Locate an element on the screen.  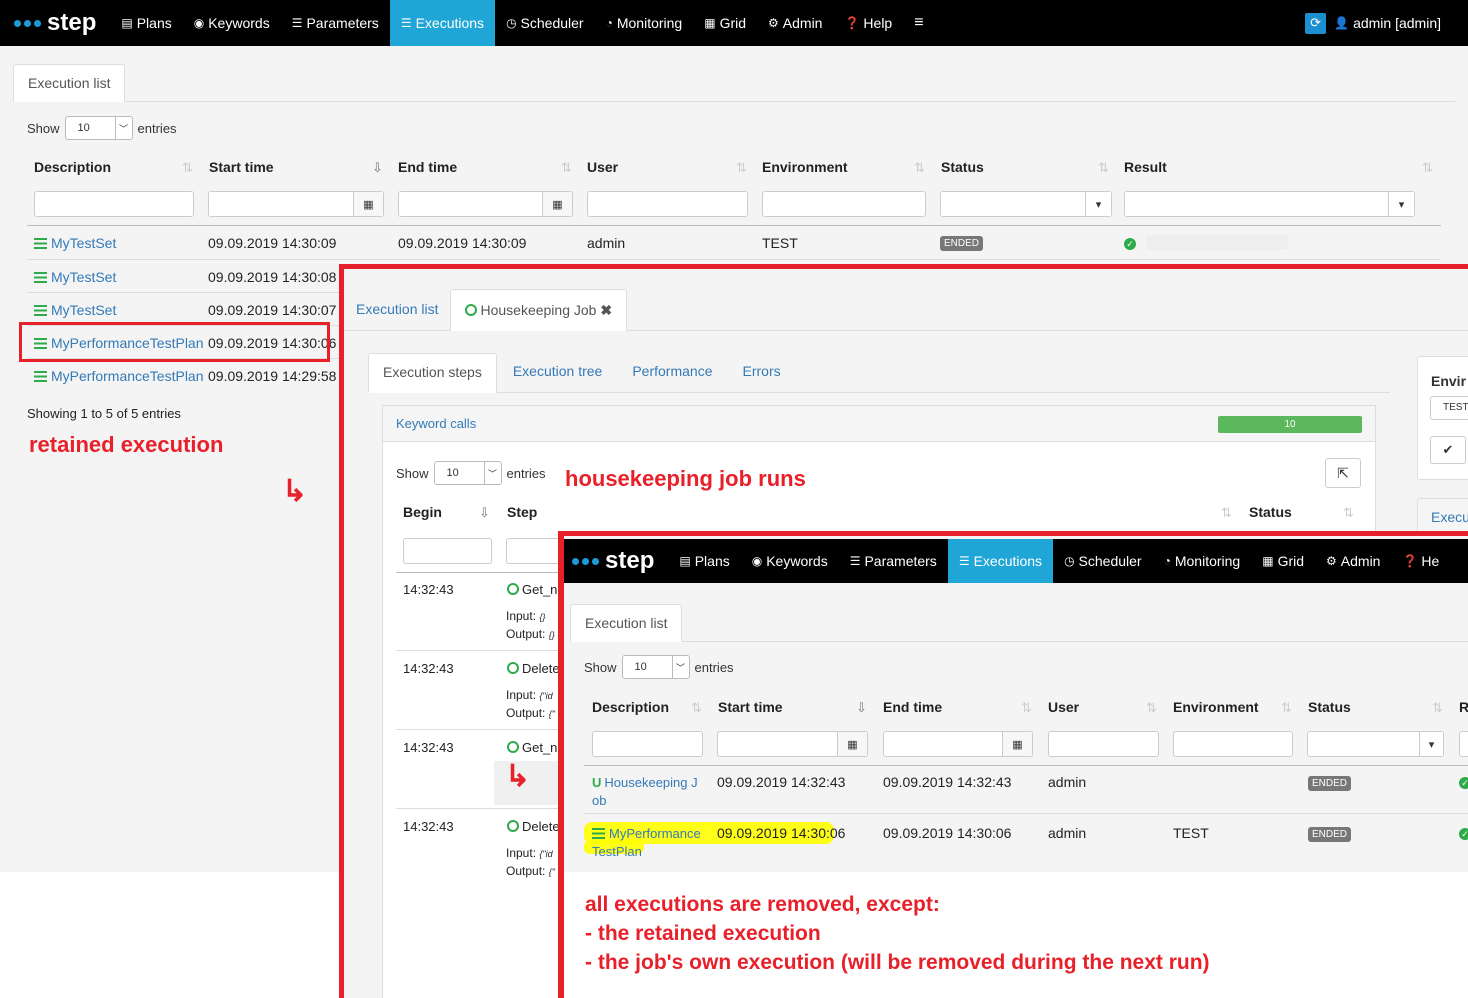
step-4-name: Delete is located at coordinates (533, 826).